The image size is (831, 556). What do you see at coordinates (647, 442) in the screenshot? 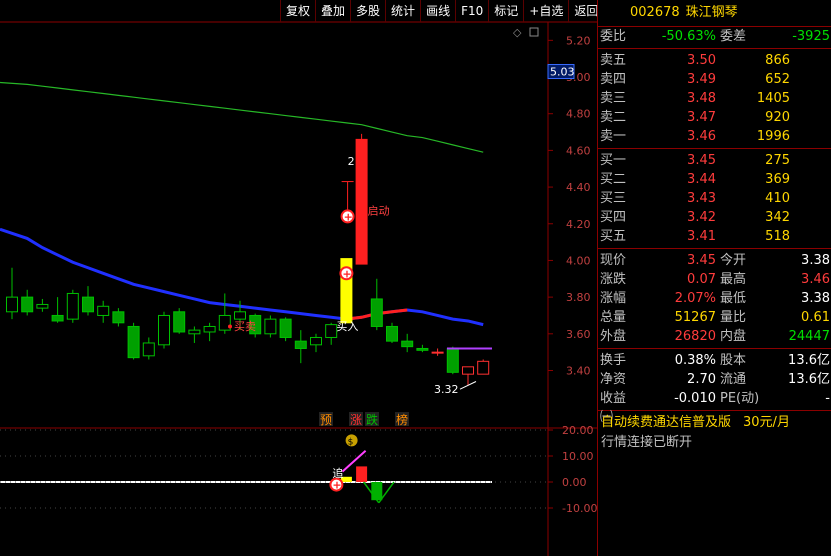
I see `connection-status: 行情连接已断开` at bounding box center [647, 442].